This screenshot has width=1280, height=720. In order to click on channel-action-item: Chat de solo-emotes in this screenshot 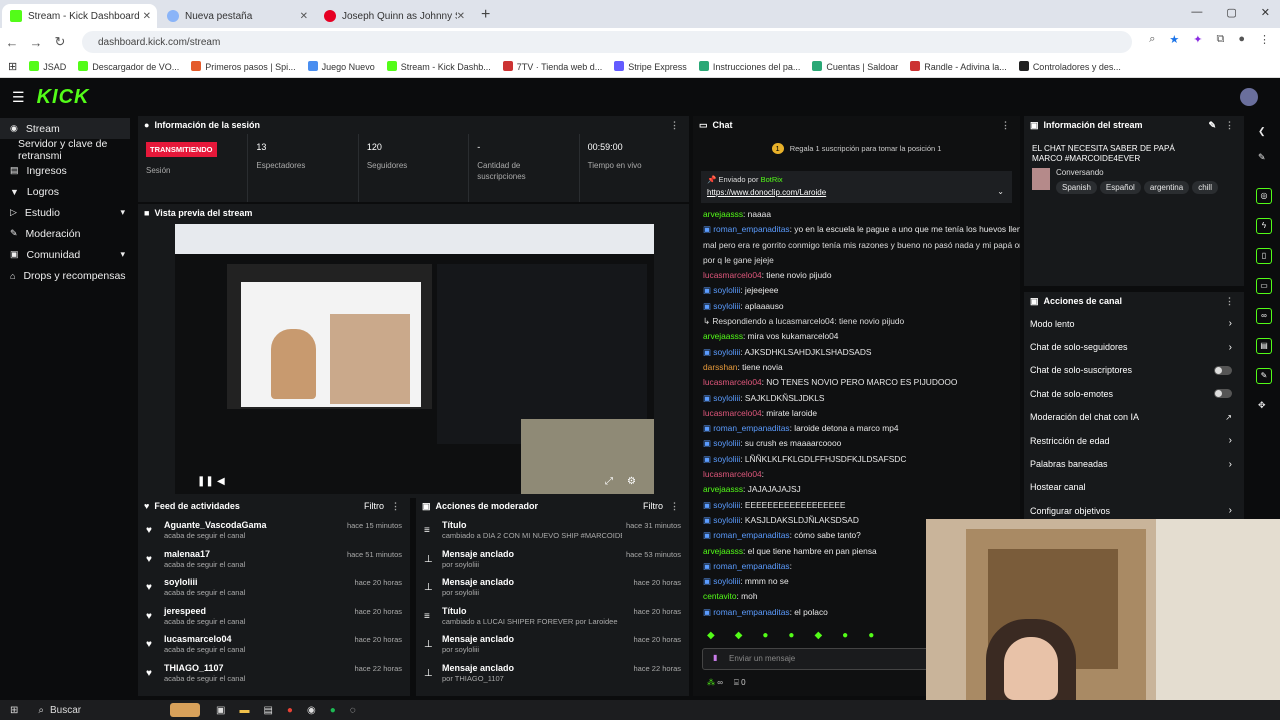, I will do `click(1134, 393)`.